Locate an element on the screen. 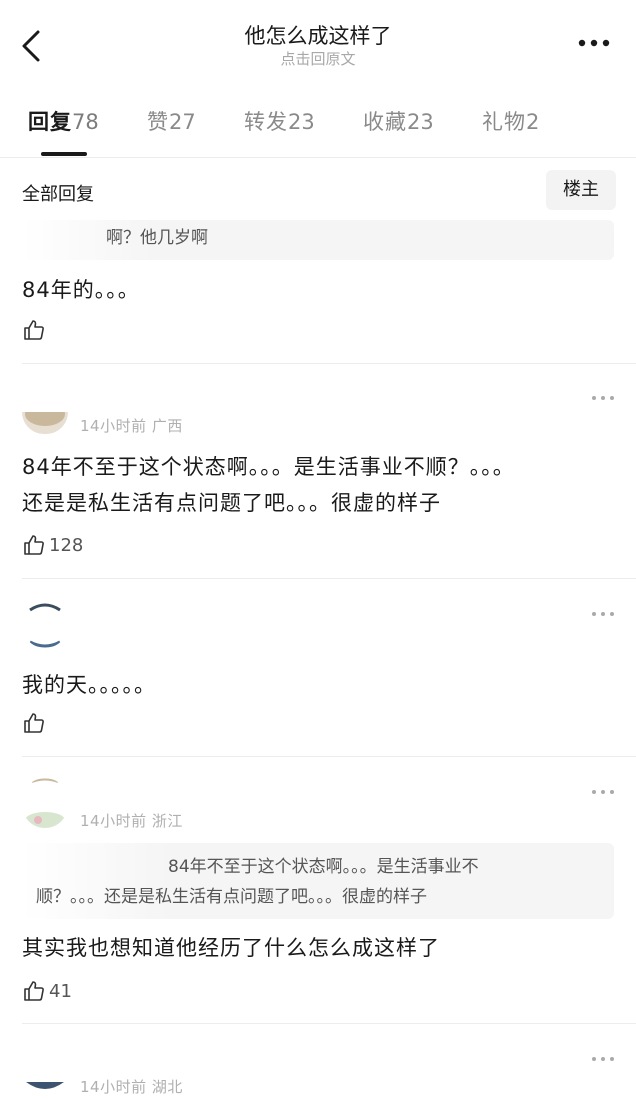 The height and width of the screenshot is (1099, 636). like-count: 41 is located at coordinates (60, 991).